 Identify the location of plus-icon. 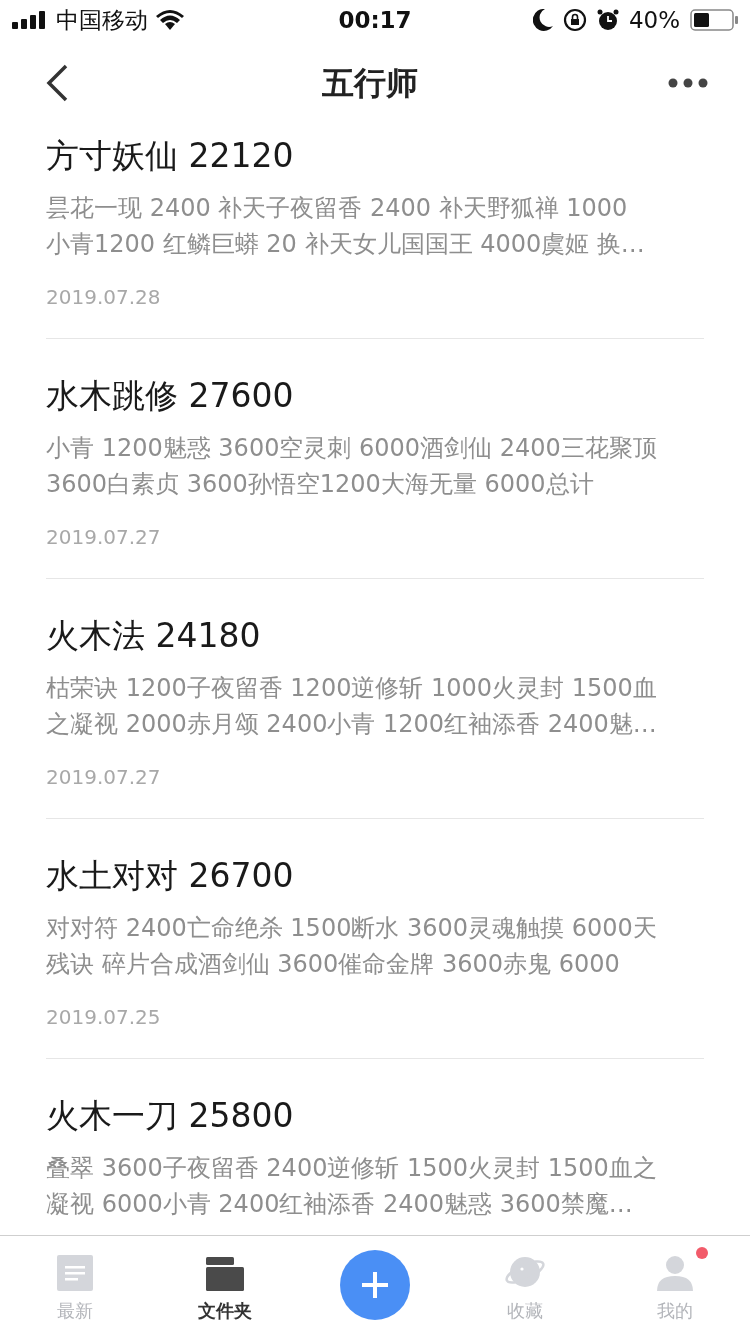
(375, 1285).